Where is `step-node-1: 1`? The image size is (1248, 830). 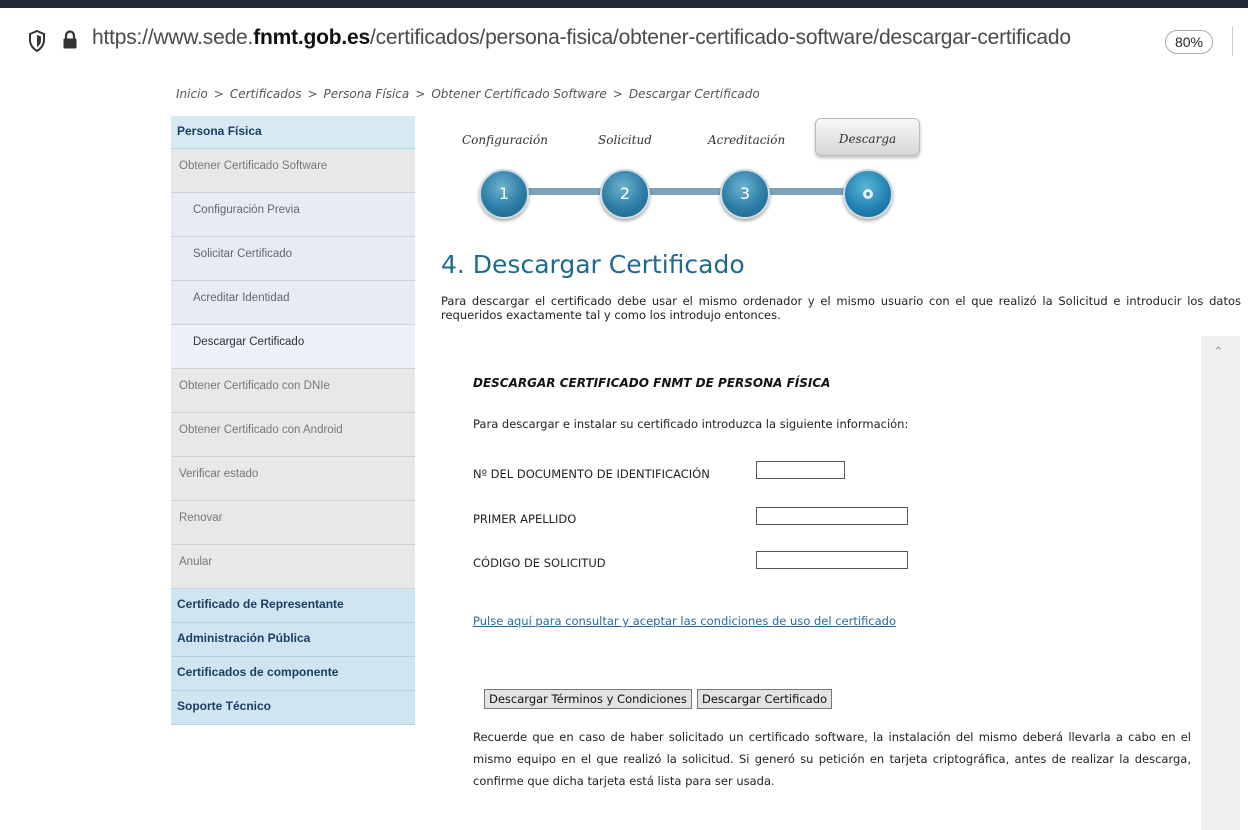 step-node-1: 1 is located at coordinates (504, 194).